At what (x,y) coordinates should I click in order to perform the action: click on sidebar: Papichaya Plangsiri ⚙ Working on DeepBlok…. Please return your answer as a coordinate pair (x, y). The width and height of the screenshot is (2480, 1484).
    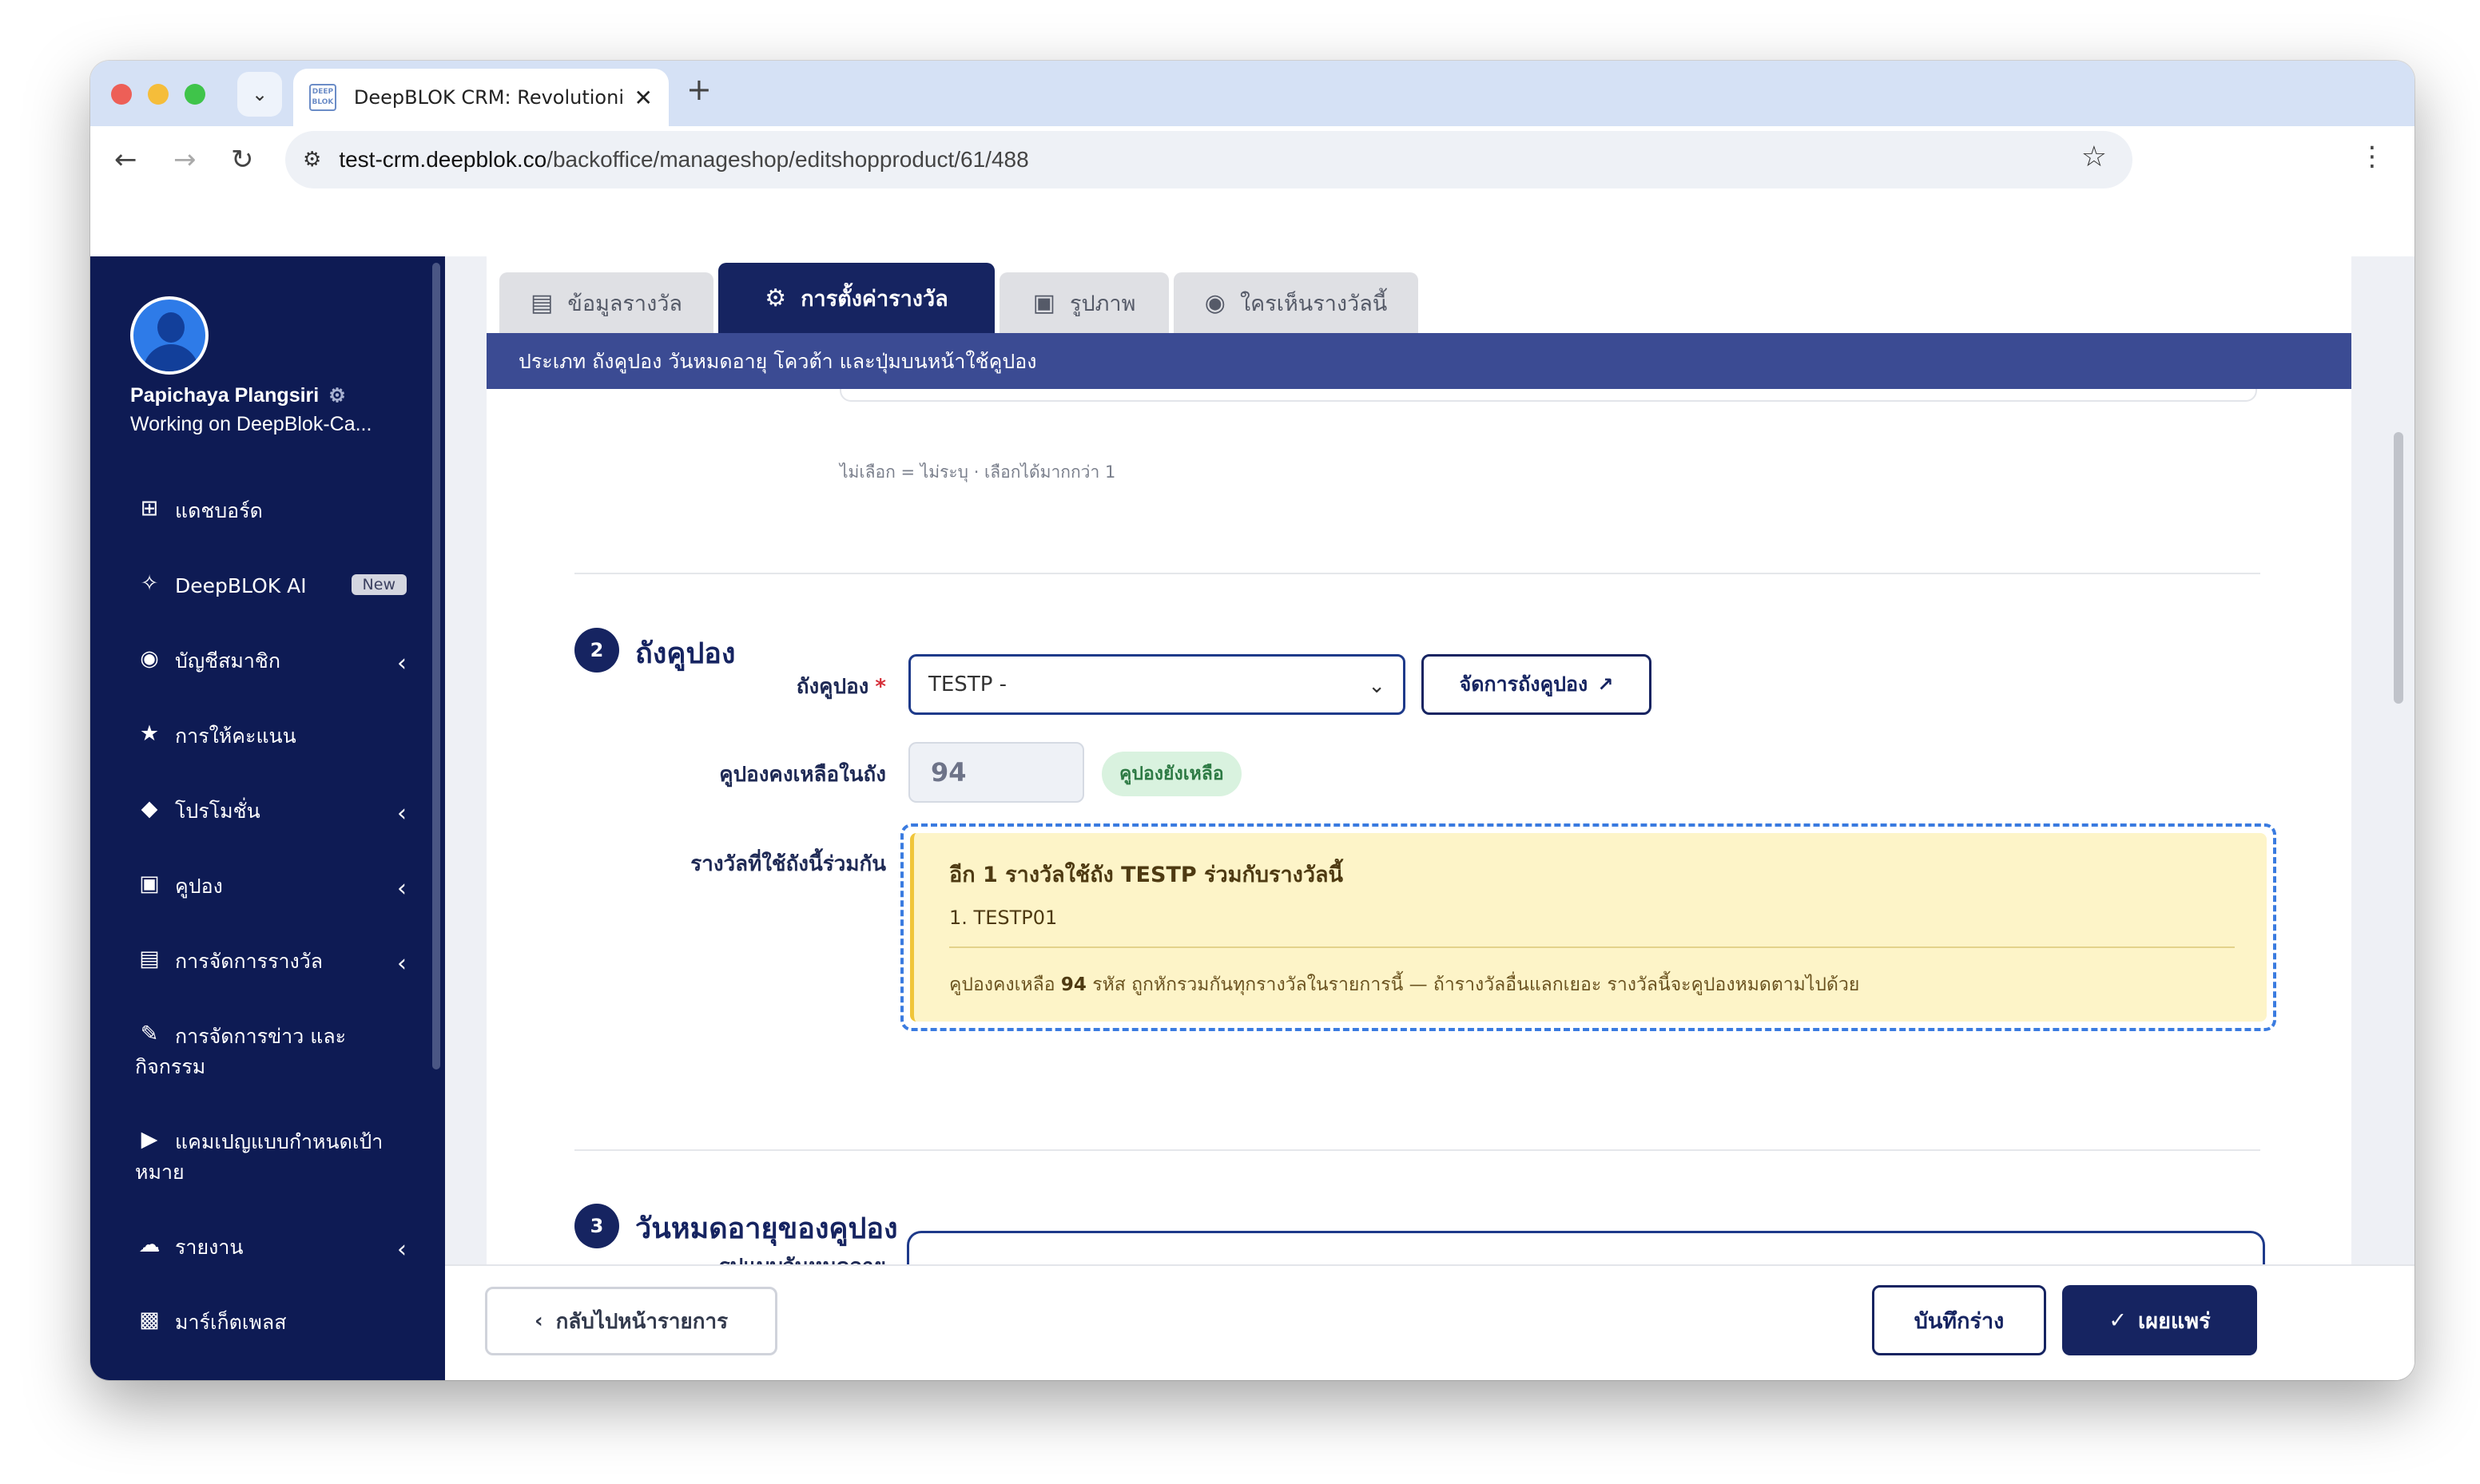
    Looking at the image, I should click on (267, 818).